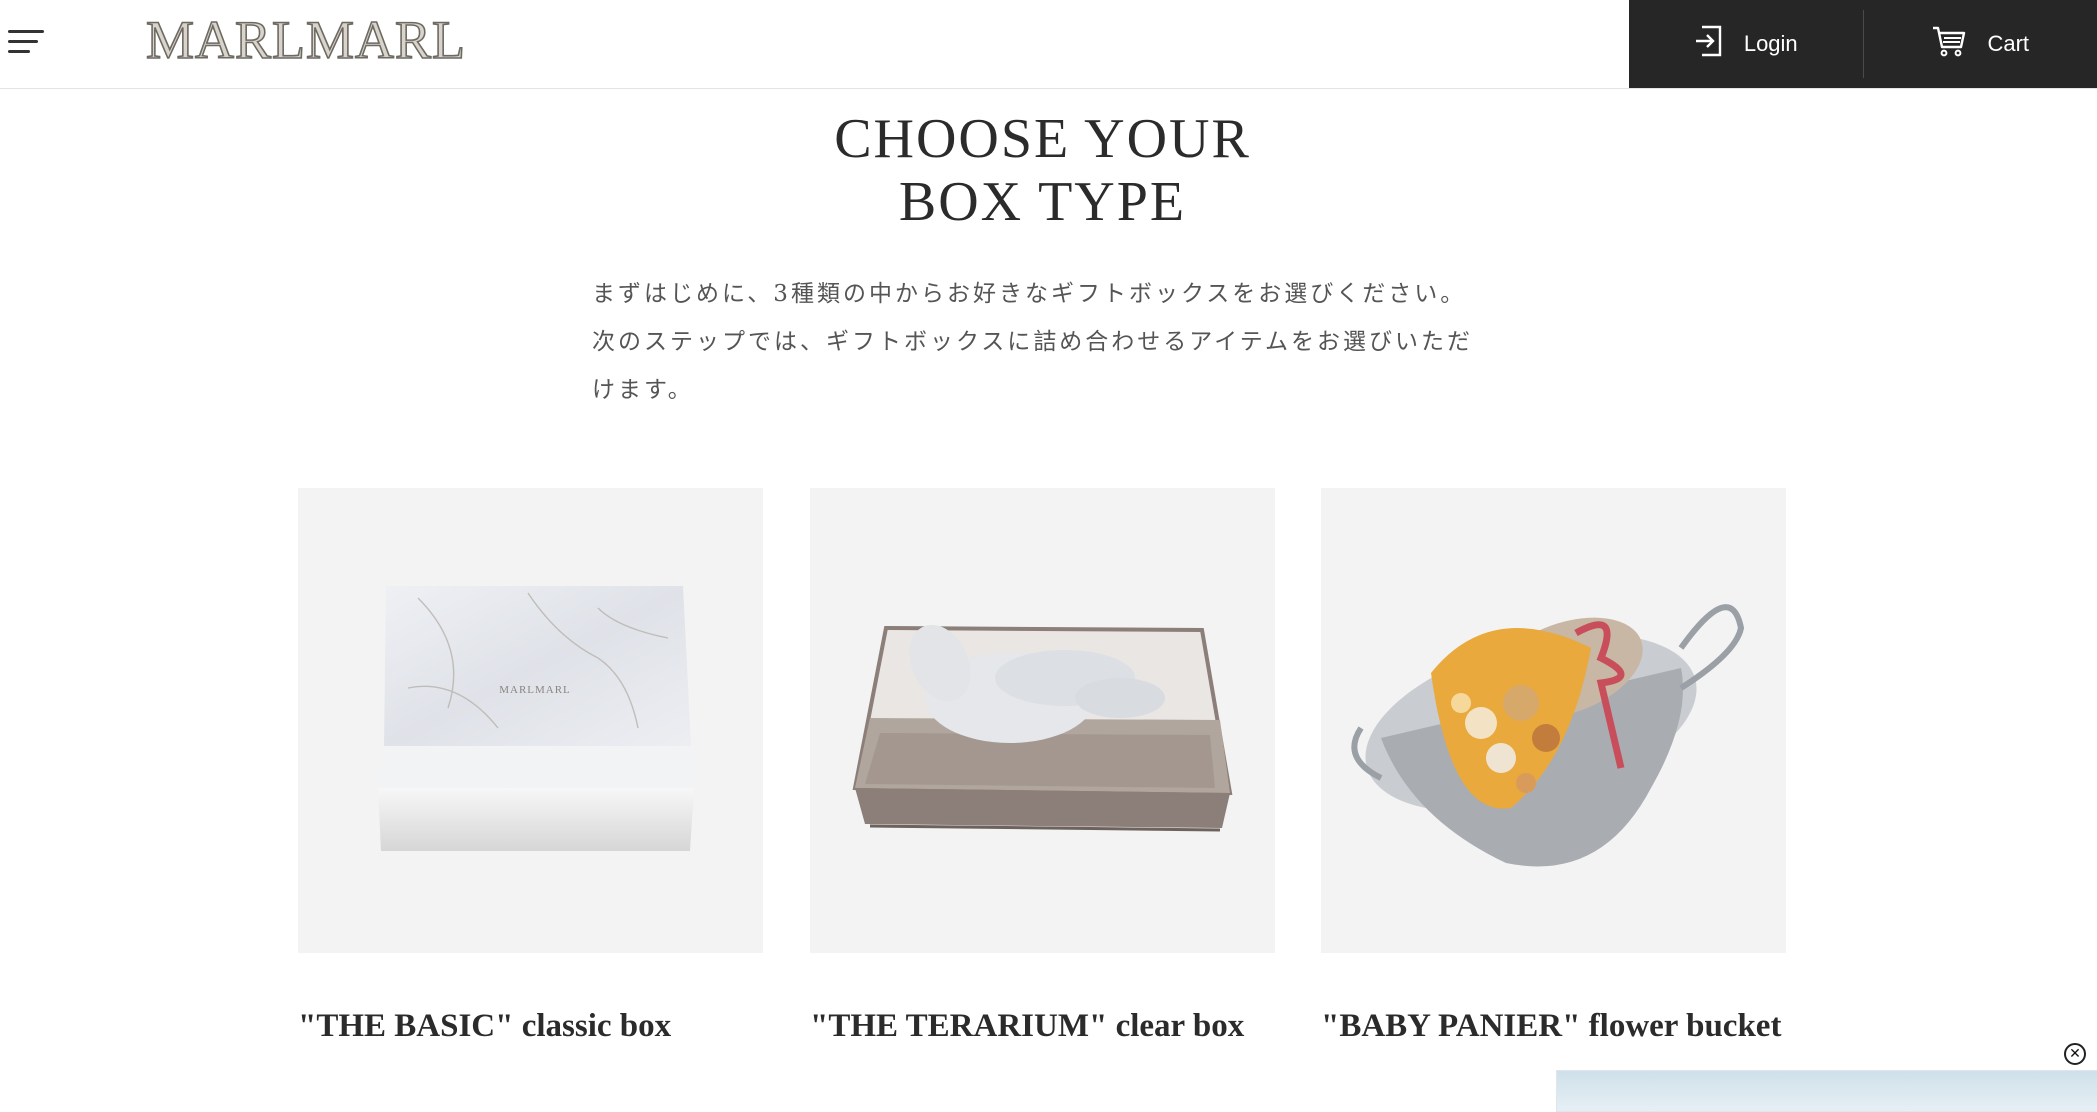 The image size is (2097, 1112). What do you see at coordinates (1042, 720) in the screenshot?
I see `terarium-box-image` at bounding box center [1042, 720].